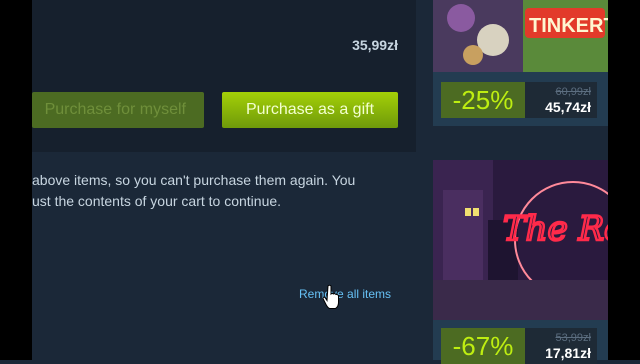  I want to click on price-block: -67% 53,99zł 17,81zł, so click(519, 346).